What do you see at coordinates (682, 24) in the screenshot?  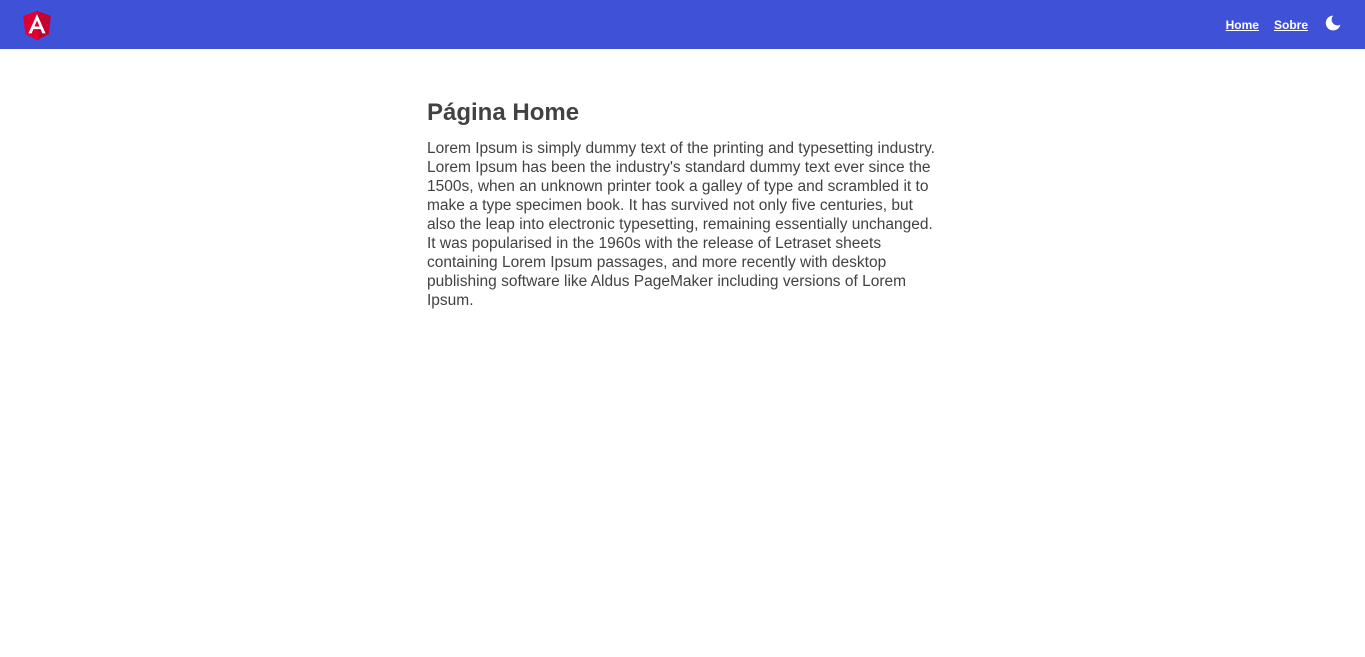 I see `top-navbar: Home Sobre` at bounding box center [682, 24].